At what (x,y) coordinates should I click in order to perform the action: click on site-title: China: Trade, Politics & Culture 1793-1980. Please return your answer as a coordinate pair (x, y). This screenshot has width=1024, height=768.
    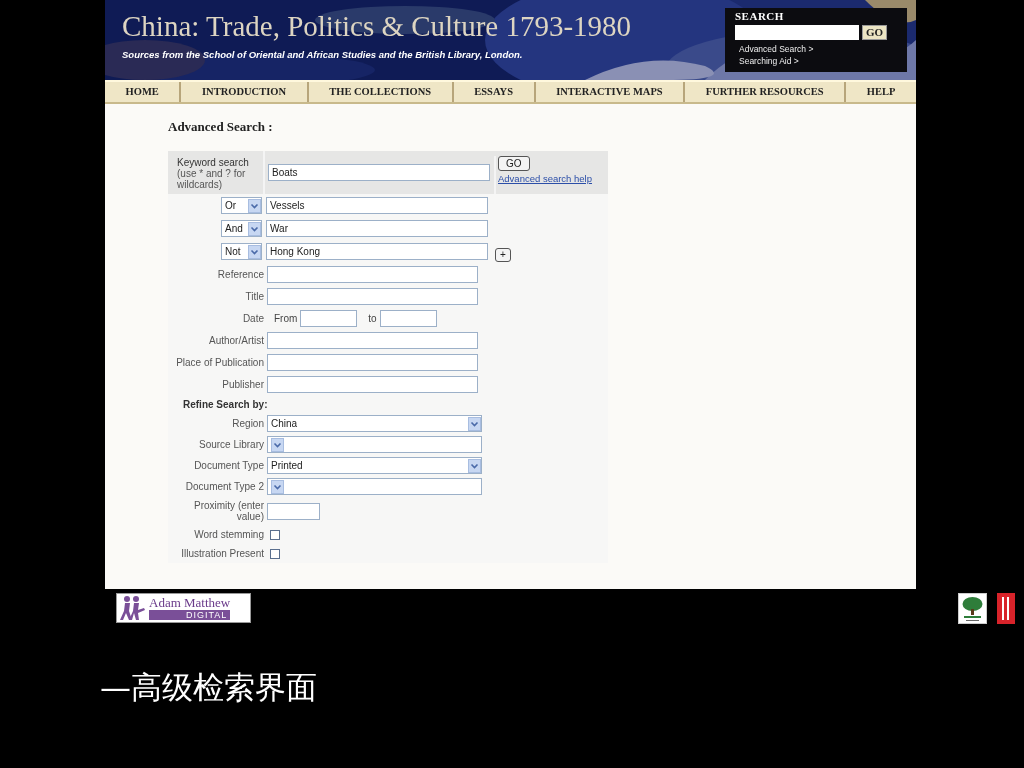
    Looking at the image, I should click on (377, 26).